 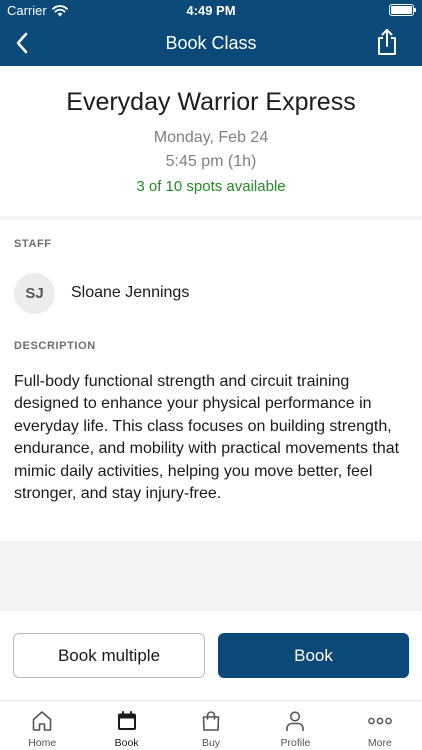 I want to click on staff-section-label: STAFF, so click(x=33, y=244).